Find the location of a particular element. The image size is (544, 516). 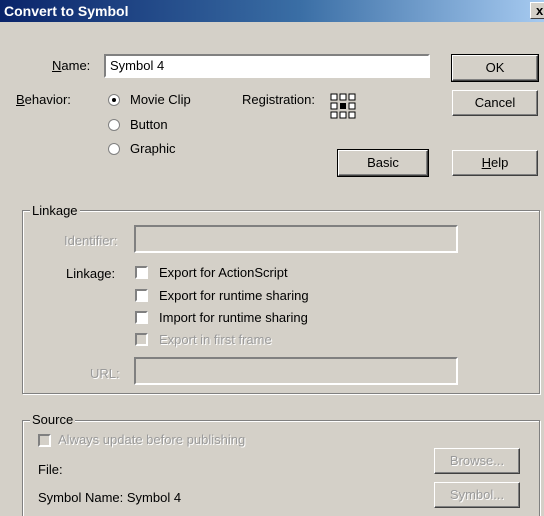

identifier-label: Identifier: is located at coordinates (91, 240).